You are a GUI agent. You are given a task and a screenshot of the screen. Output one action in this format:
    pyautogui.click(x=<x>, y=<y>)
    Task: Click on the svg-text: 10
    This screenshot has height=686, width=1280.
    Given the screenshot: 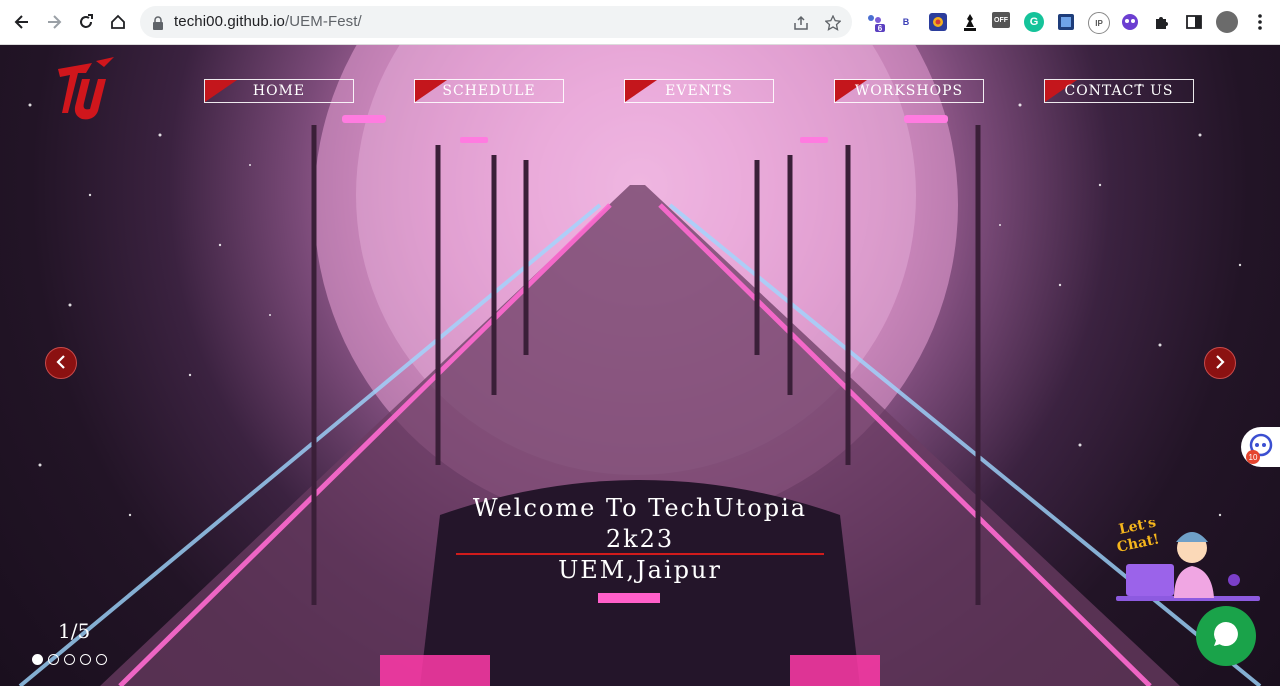 What is the action you would take?
    pyautogui.click(x=1253, y=457)
    